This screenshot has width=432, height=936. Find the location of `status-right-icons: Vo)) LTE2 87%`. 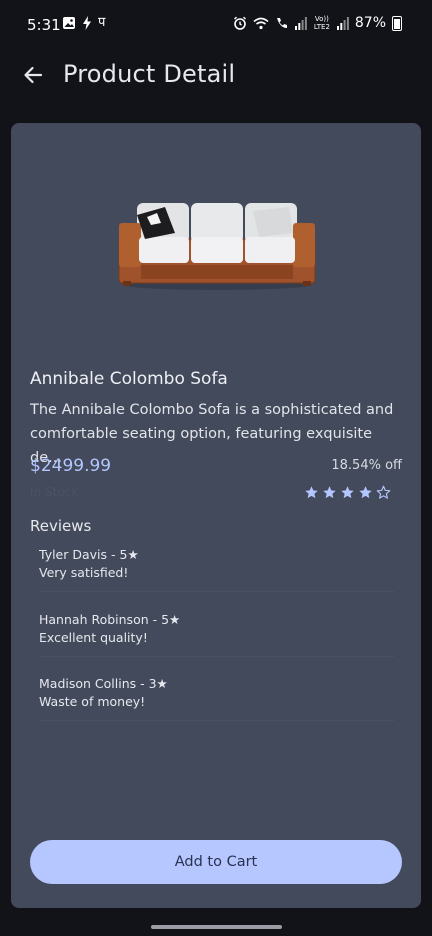

status-right-icons: Vo)) LTE2 87% is located at coordinates (317, 23).